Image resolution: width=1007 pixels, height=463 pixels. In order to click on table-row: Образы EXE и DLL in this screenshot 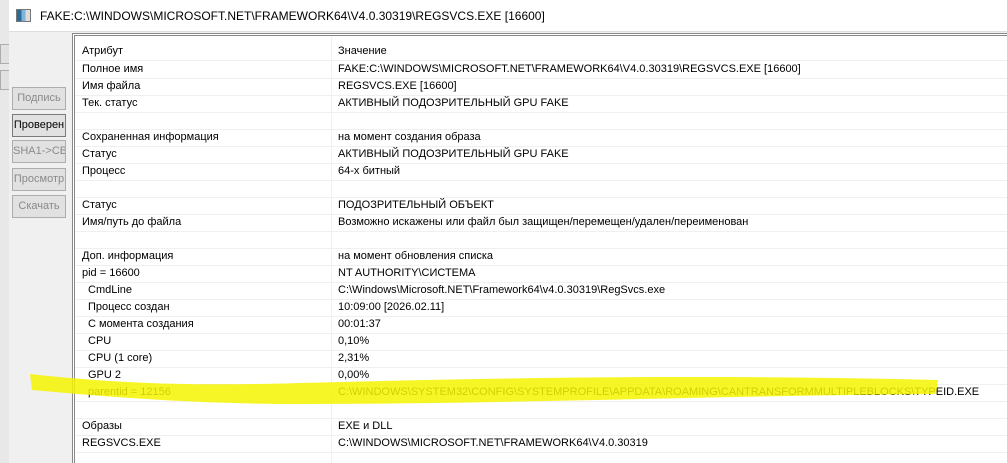, I will do `click(541, 427)`.